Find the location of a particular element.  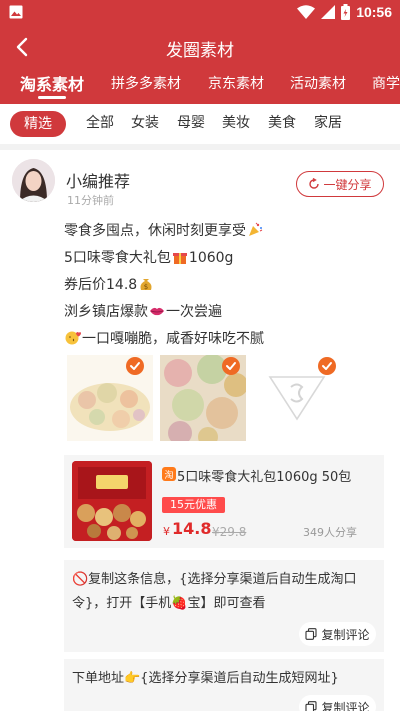

lips-icon is located at coordinates (157, 311).